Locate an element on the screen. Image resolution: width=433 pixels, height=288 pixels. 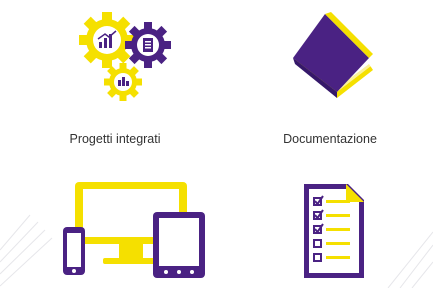
tile-label: Progetti integrati is located at coordinates (115, 139).